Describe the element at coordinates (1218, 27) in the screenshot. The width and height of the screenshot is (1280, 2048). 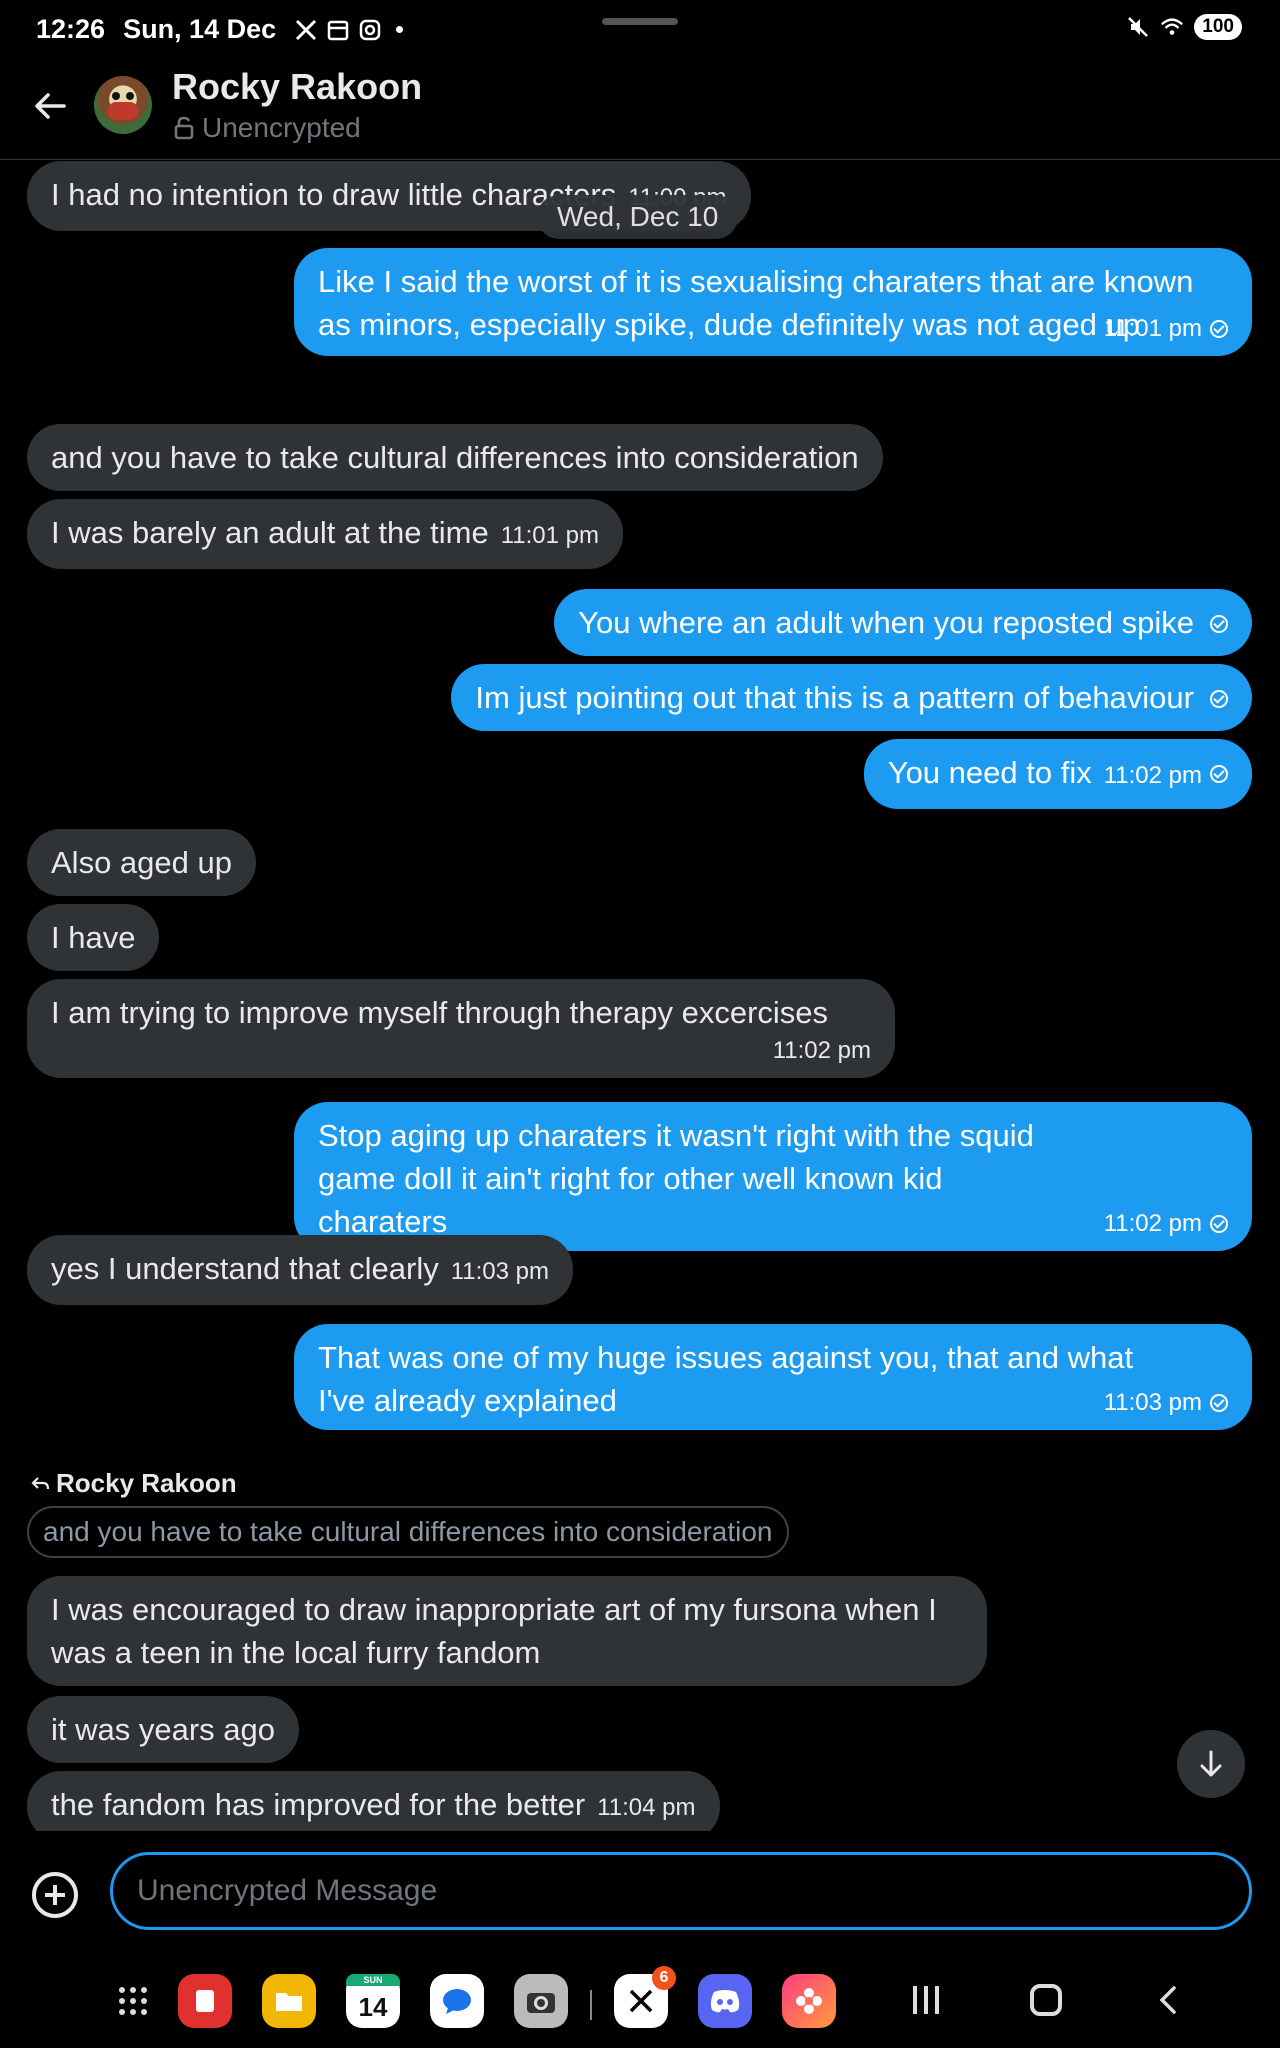
I see `battery-indicator: 100` at that location.